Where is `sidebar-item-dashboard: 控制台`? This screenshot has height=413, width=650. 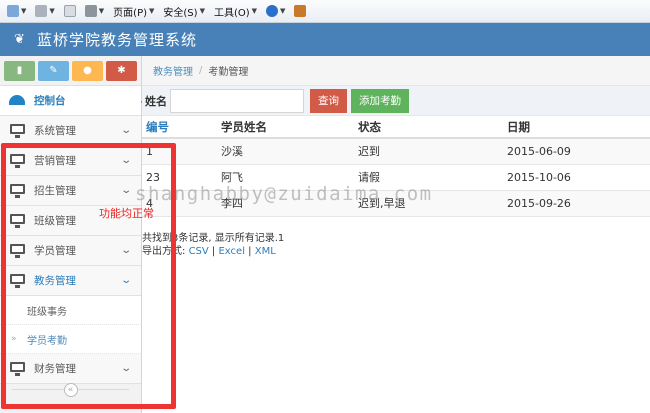
sidebar-item-dashboard: 控制台 is located at coordinates (74, 101).